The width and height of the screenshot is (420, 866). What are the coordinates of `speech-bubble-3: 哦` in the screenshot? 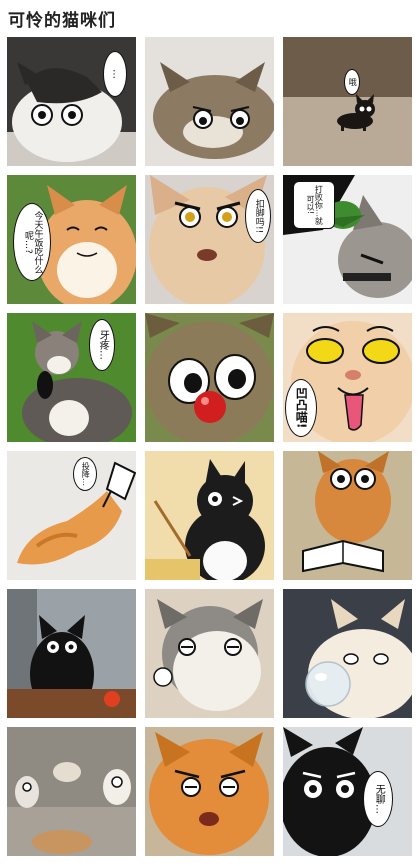 It's located at (352, 82).